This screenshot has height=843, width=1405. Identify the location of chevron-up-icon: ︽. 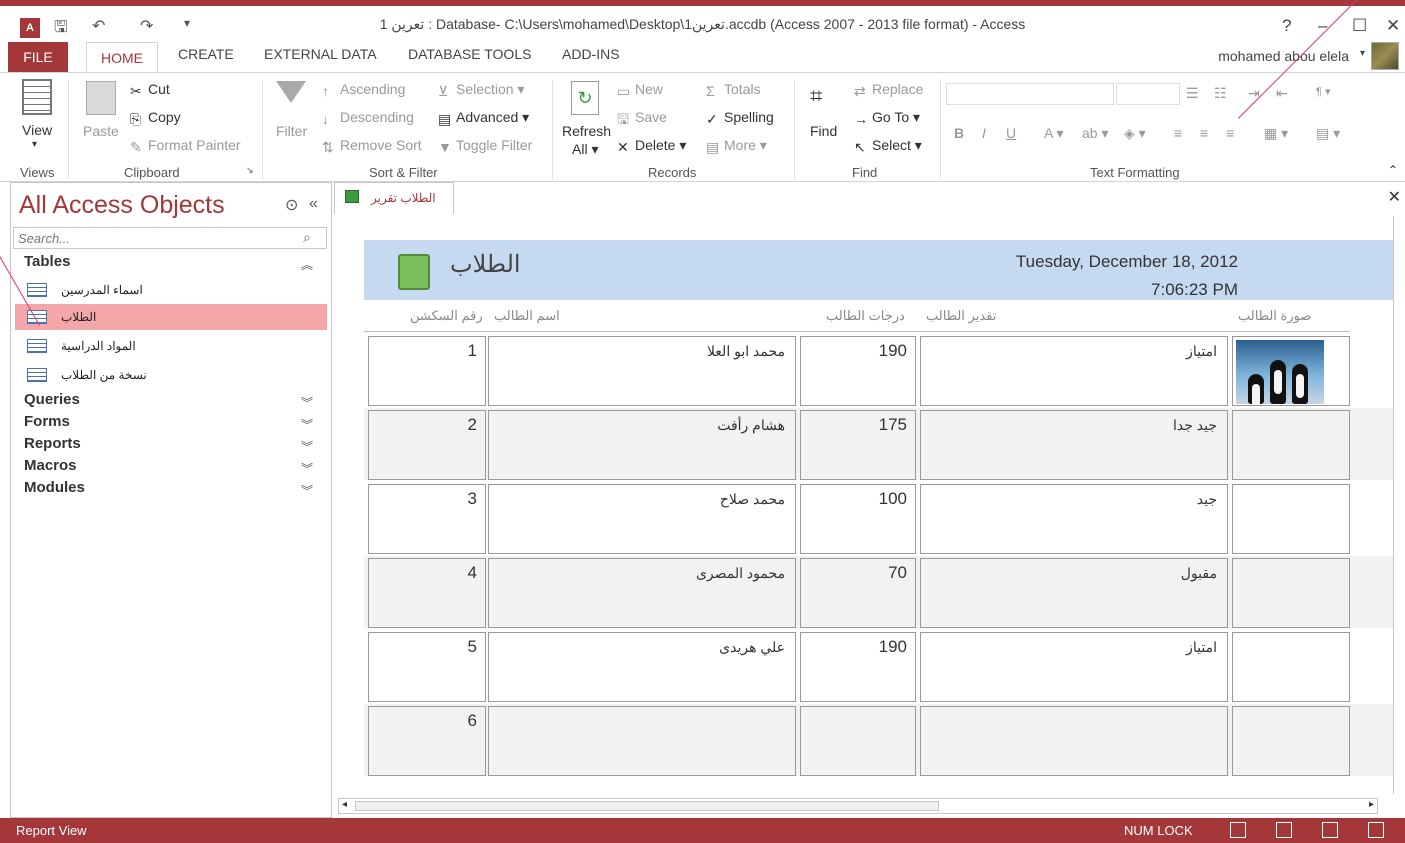
(307, 264).